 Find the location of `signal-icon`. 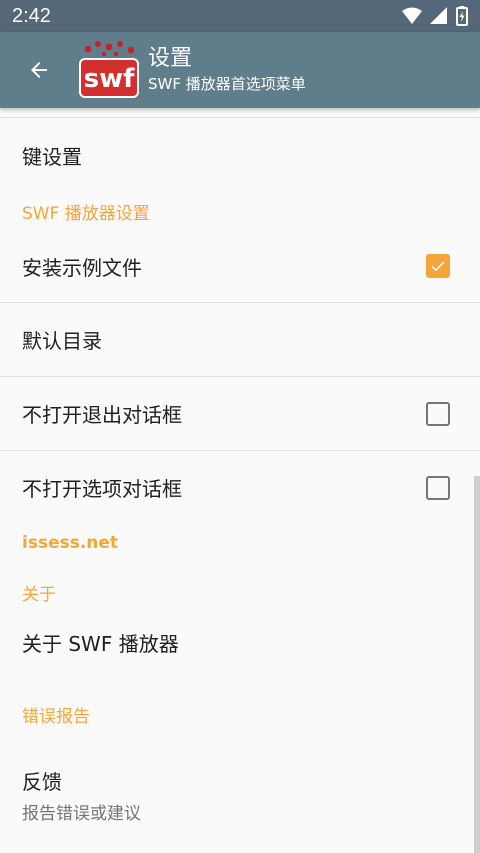

signal-icon is located at coordinates (438, 15).